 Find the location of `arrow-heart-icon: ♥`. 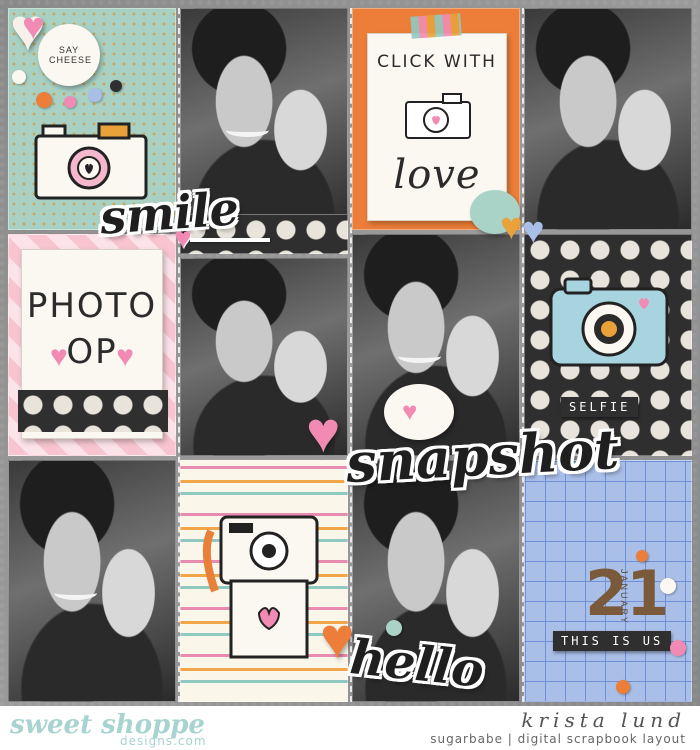

arrow-heart-icon: ♥ is located at coordinates (183, 238).